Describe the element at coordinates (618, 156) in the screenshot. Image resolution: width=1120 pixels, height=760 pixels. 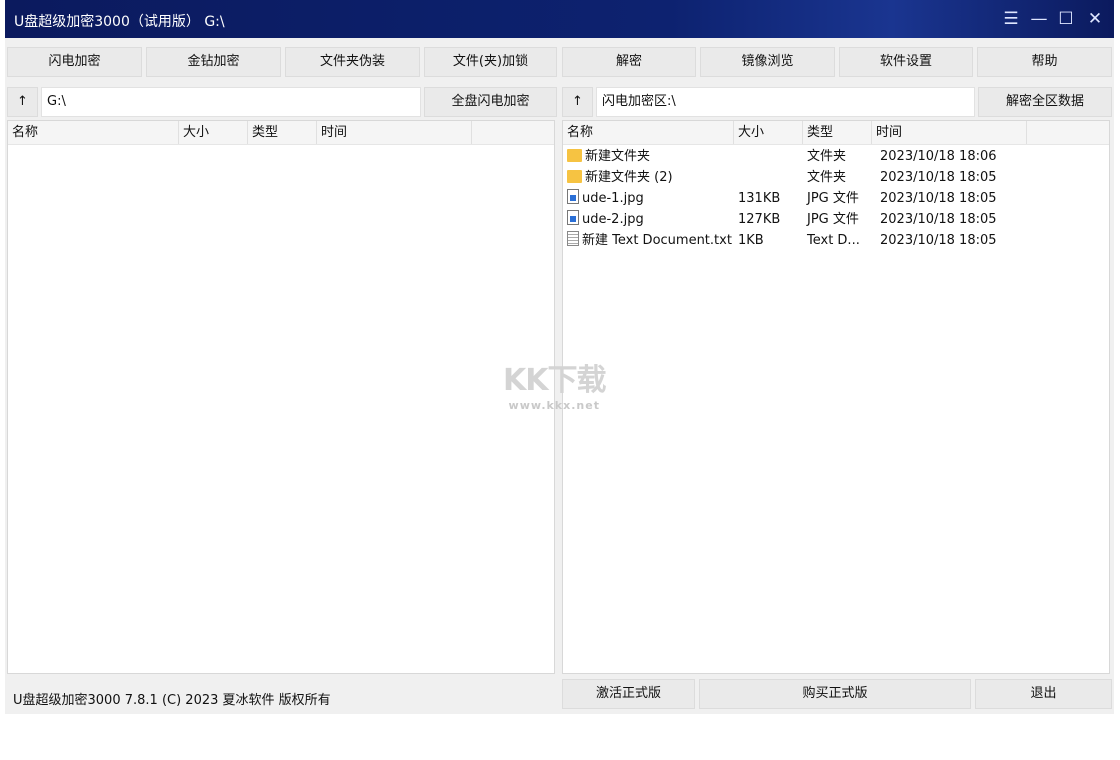
I see `file-name: 新建文件夹` at that location.